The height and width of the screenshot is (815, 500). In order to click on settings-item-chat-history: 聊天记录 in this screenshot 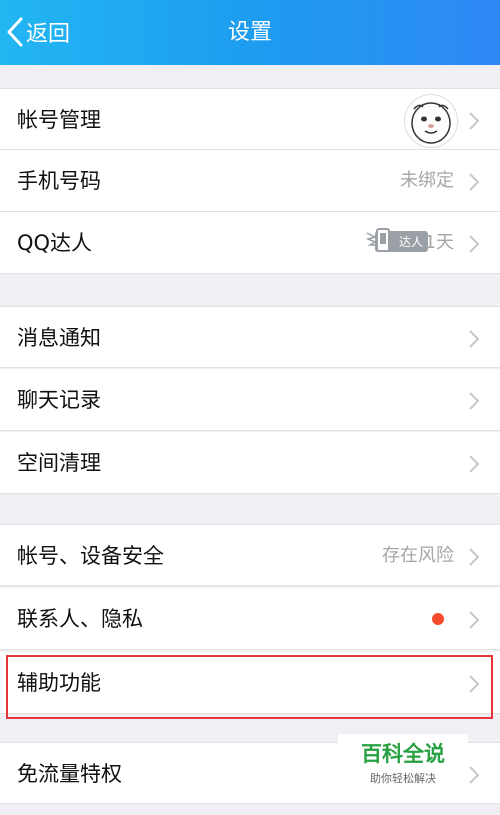, I will do `click(250, 400)`.